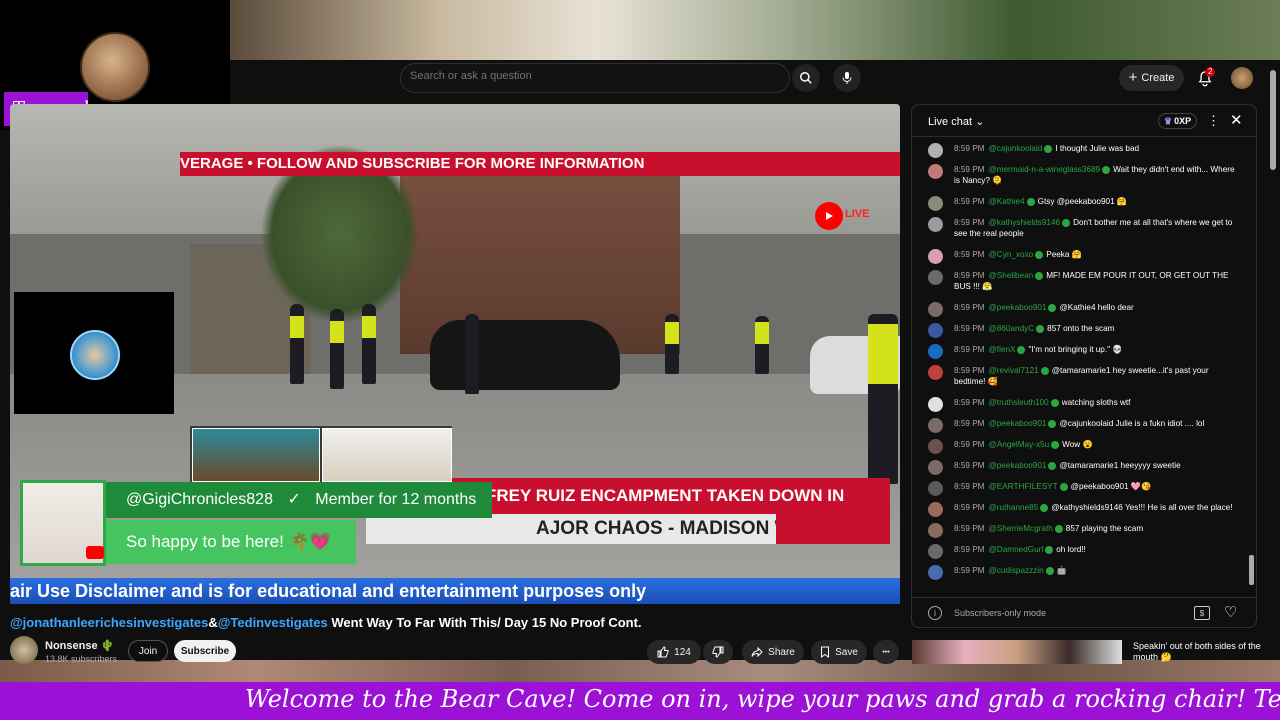 The height and width of the screenshot is (720, 1280). Describe the element at coordinates (560, 76) in the screenshot. I see `search-input` at that location.